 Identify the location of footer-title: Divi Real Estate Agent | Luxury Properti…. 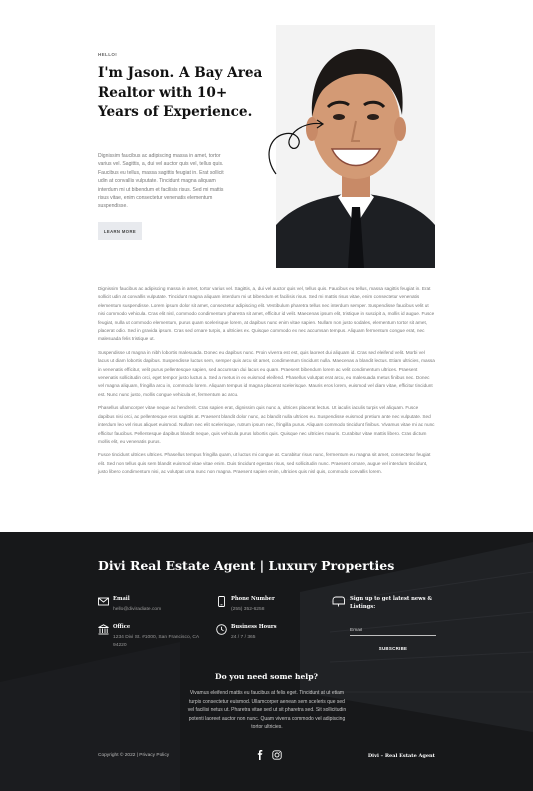
(246, 565).